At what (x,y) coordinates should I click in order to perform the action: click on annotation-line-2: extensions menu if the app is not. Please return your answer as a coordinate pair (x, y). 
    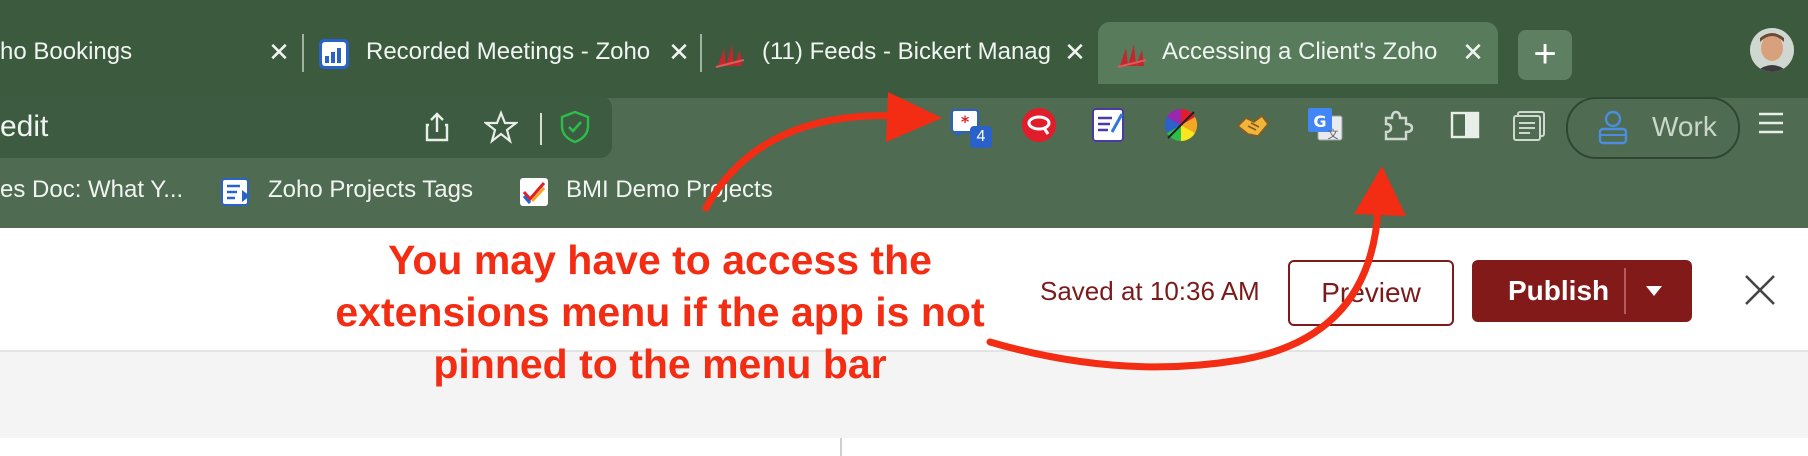
    Looking at the image, I should click on (660, 312).